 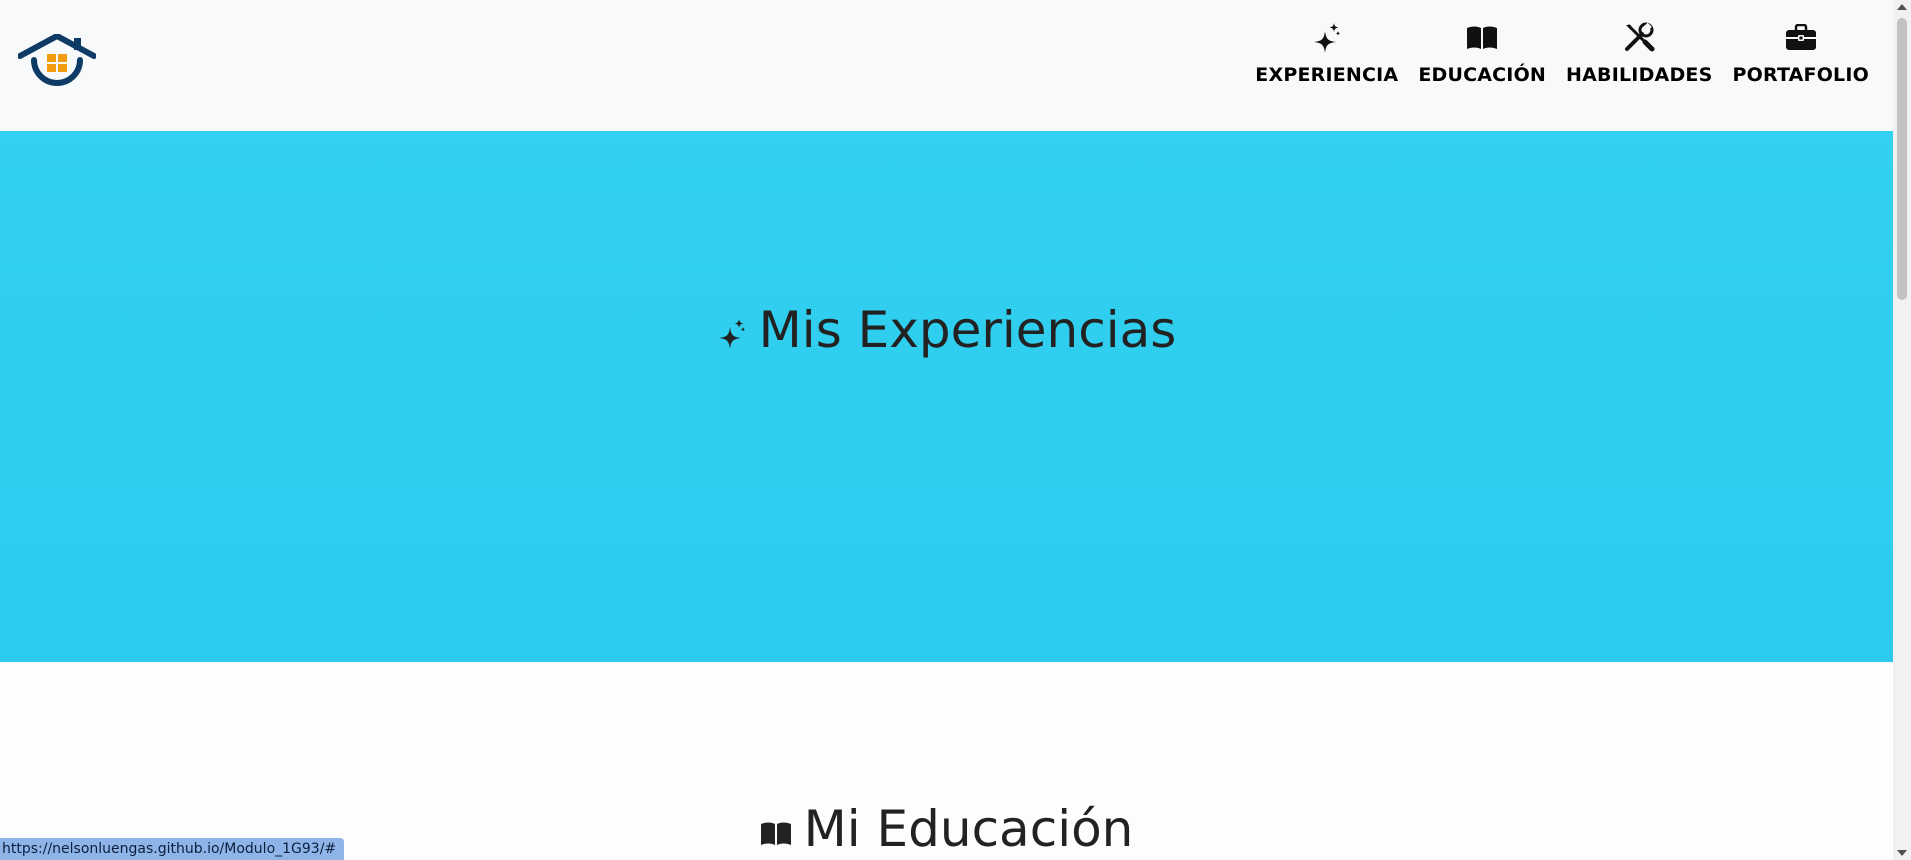 What do you see at coordinates (57, 59) in the screenshot?
I see `house-logo-icon` at bounding box center [57, 59].